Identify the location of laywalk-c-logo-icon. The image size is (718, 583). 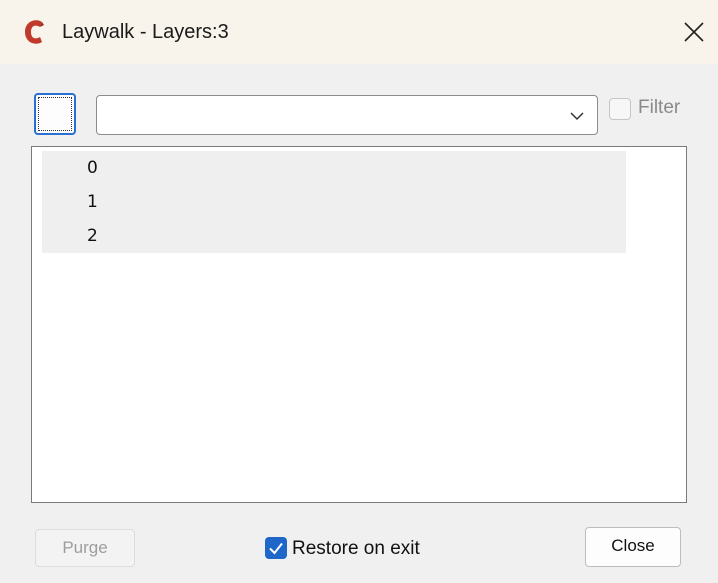
(34, 32).